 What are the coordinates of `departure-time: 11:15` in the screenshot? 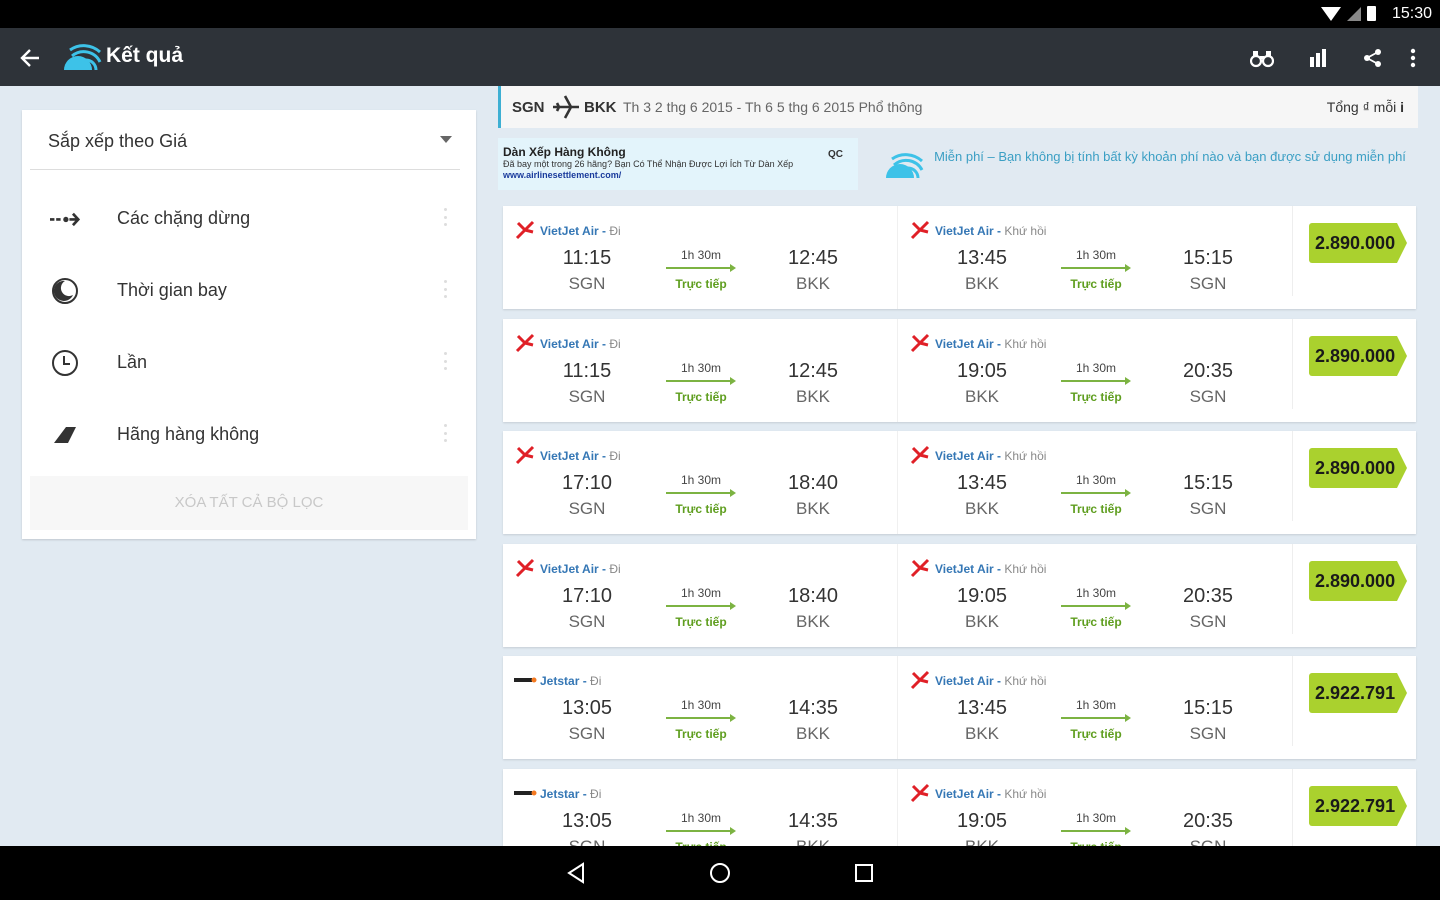 It's located at (587, 258).